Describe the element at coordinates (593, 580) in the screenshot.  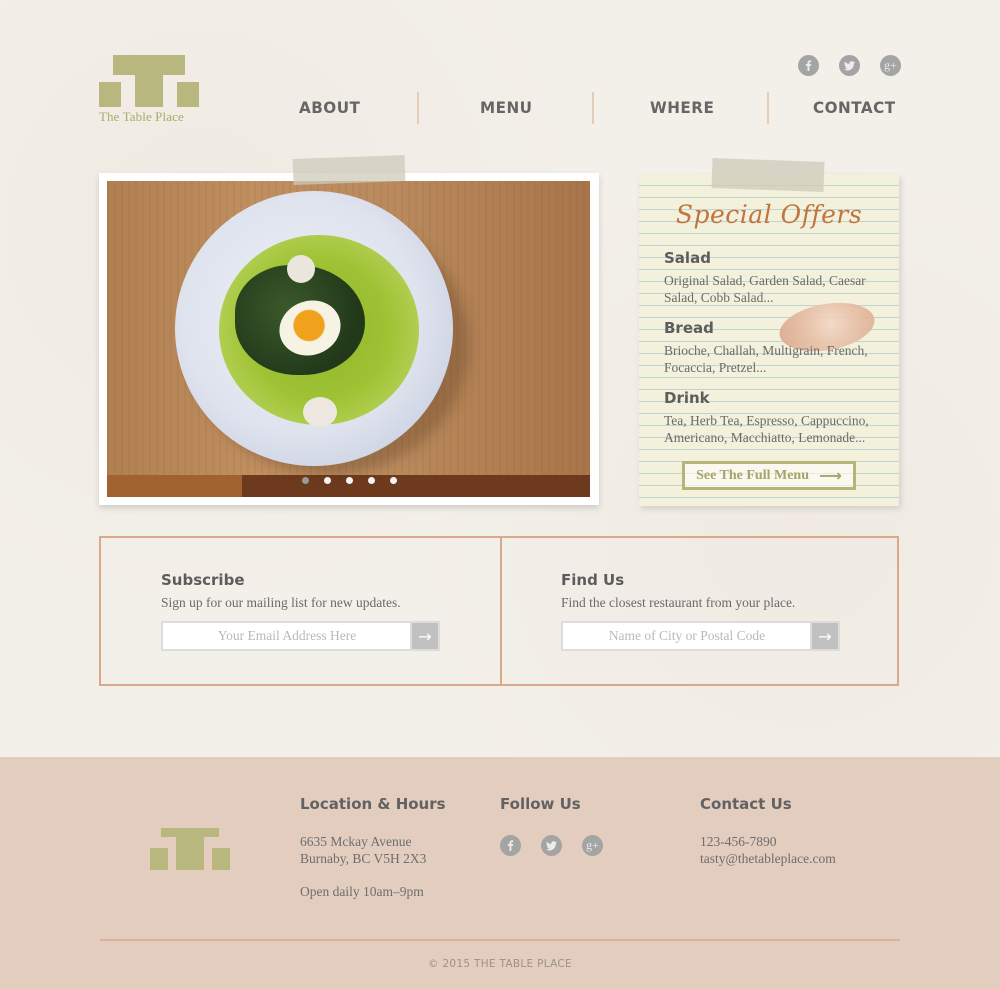
I see `find-us-heading: Find Us` at that location.